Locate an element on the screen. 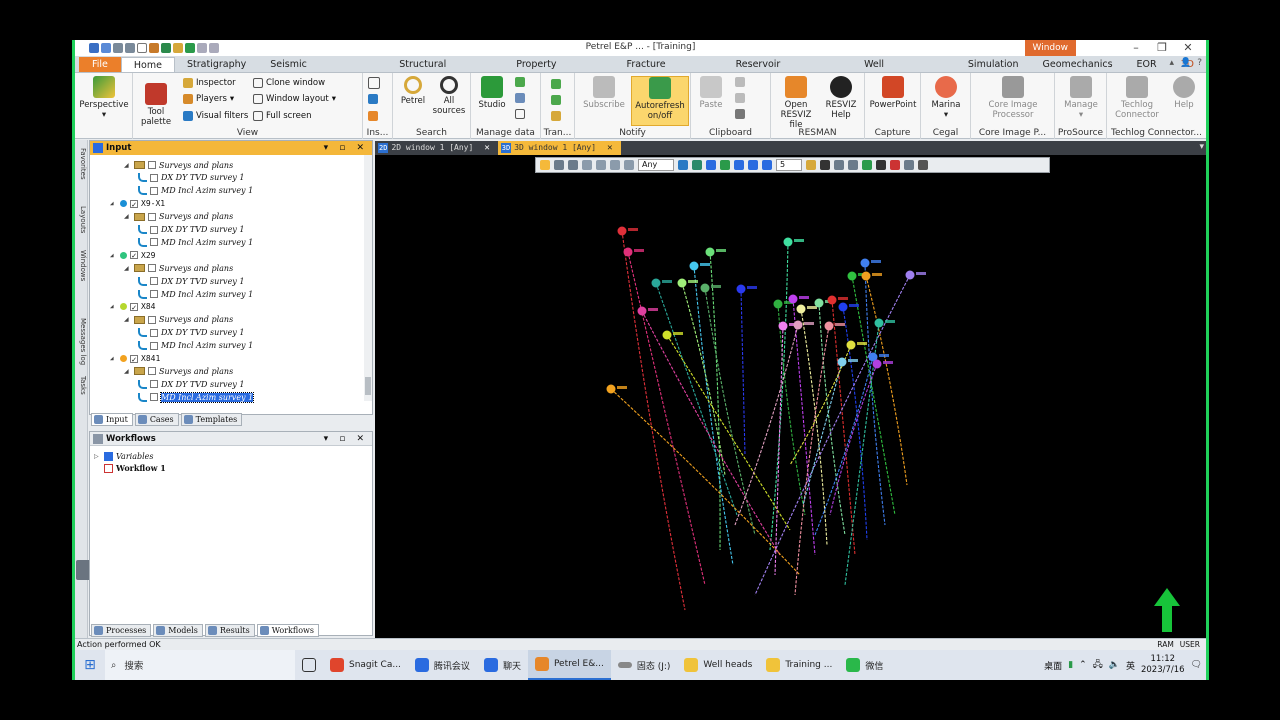  task-view-button is located at coordinates (309, 665).